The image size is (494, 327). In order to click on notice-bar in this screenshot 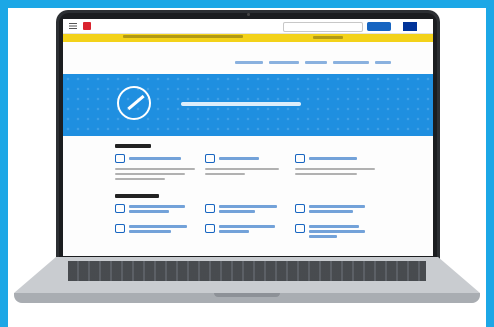, I will do `click(248, 38)`.